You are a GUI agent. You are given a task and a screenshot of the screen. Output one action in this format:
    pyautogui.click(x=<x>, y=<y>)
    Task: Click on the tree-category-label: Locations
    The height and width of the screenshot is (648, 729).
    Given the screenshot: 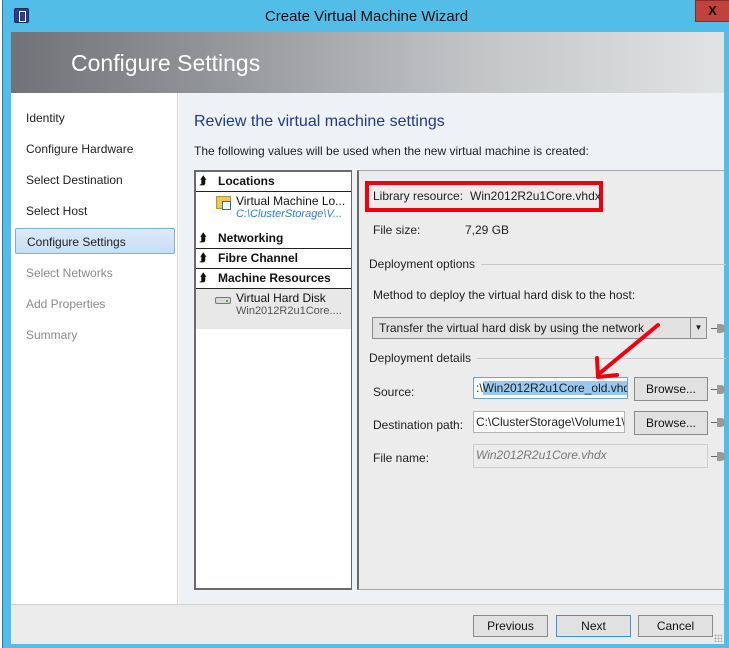 What is the action you would take?
    pyautogui.click(x=246, y=181)
    